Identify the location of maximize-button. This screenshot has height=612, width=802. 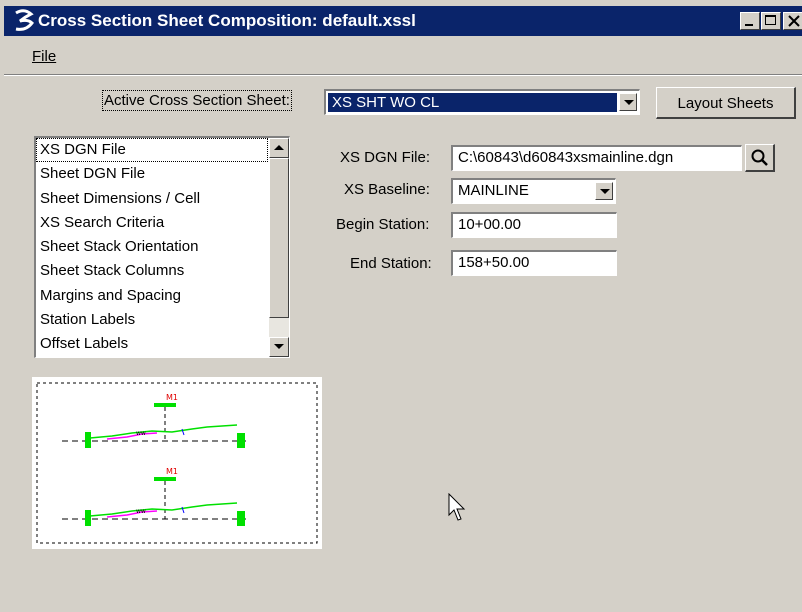
(771, 21).